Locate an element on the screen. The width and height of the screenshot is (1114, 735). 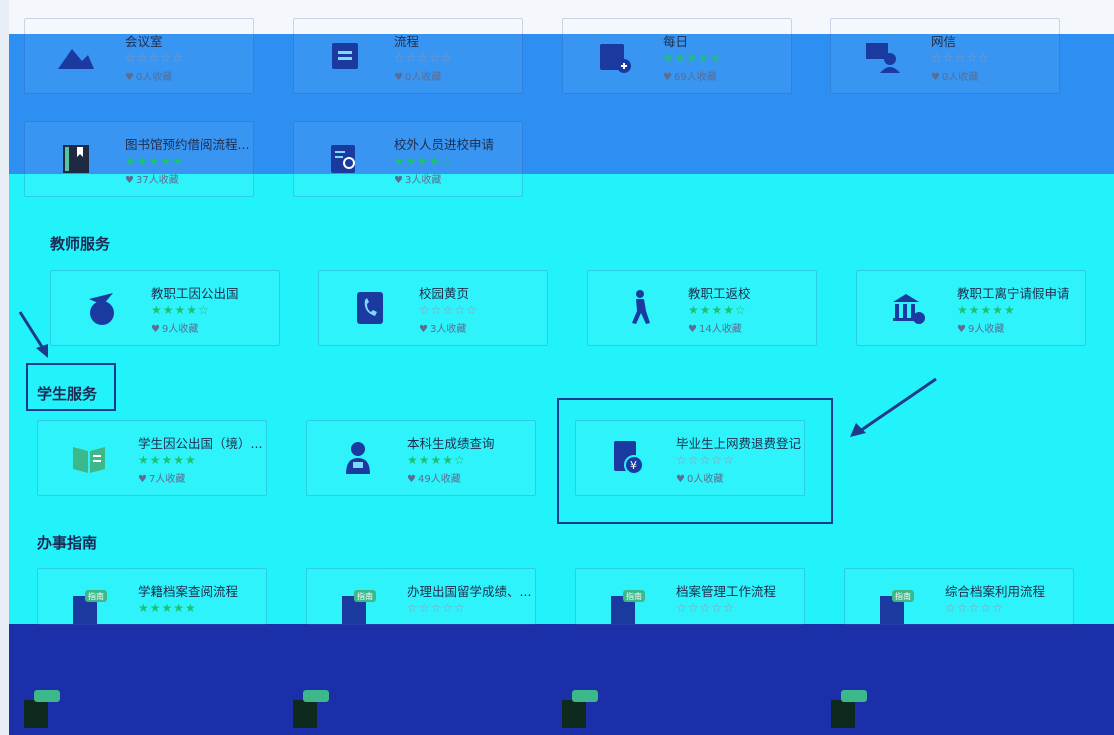
service-card-network-refund: ¥ 毕业生上网费退费登记 ☆☆☆☆☆ ♥ 0人收藏 is located at coordinates (690, 458).